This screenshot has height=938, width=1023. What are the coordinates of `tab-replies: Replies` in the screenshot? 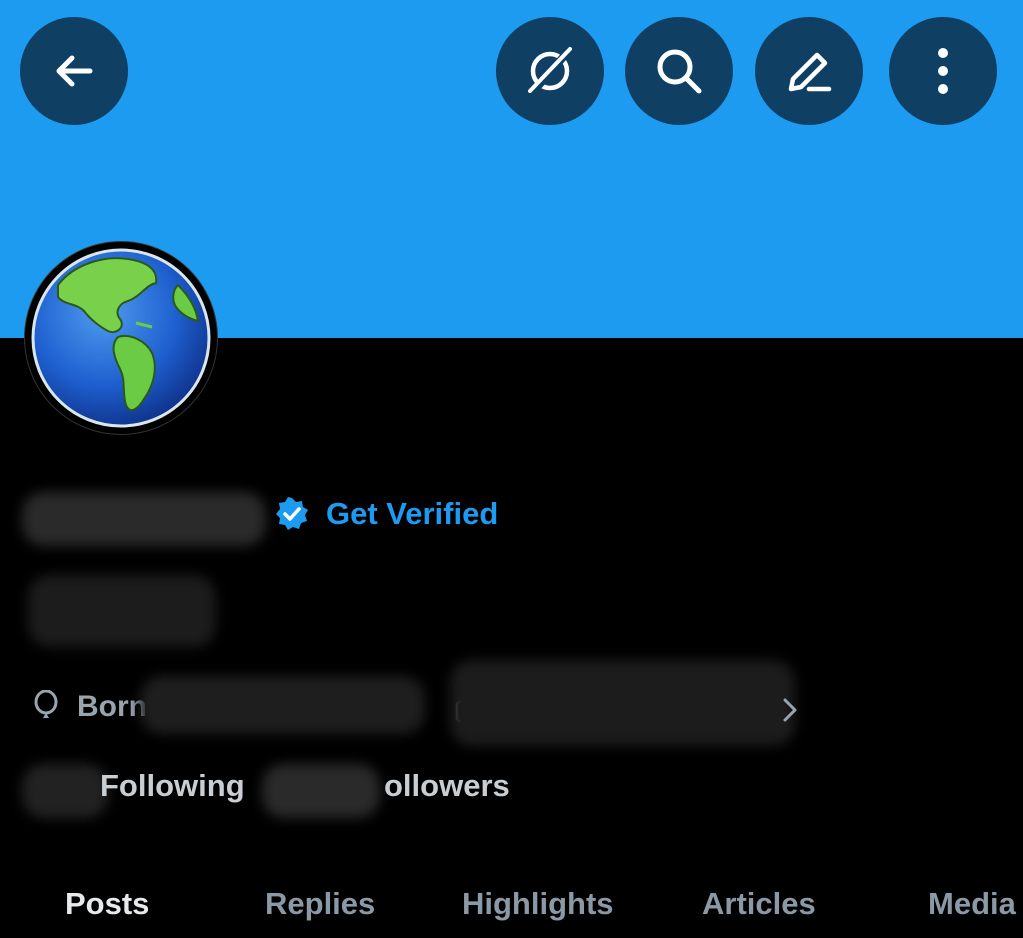 It's located at (320, 904).